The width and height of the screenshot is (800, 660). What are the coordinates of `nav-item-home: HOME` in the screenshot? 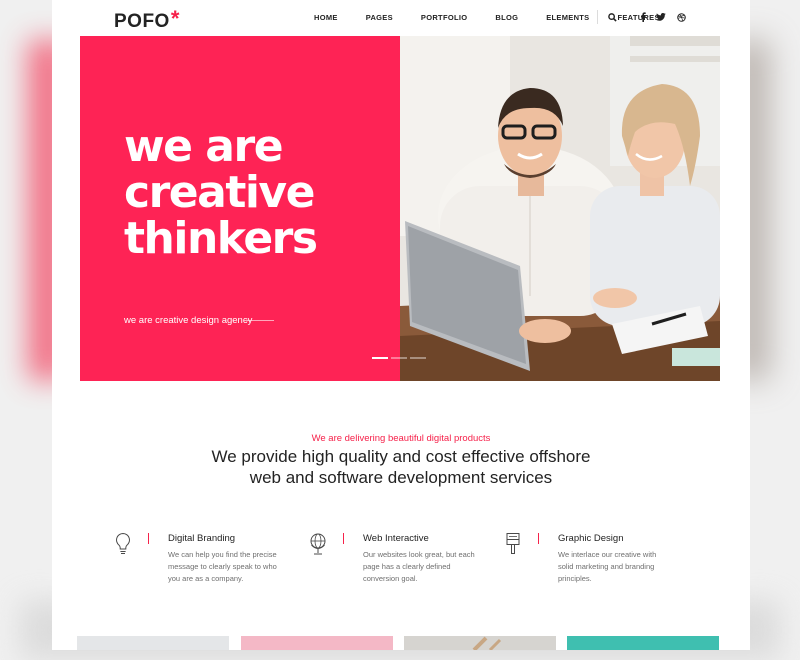 It's located at (326, 17).